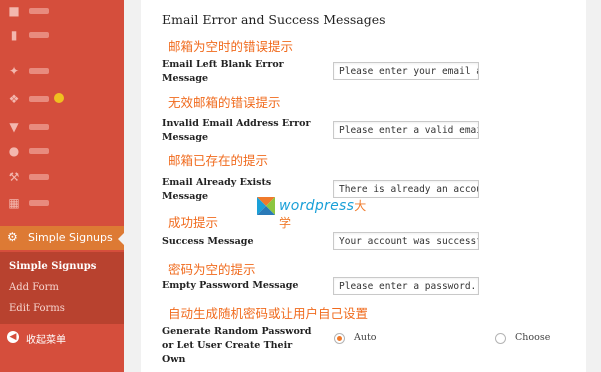 Image resolution: width=601 pixels, height=372 pixels. I want to click on sidebar-item-users: ●, so click(62, 152).